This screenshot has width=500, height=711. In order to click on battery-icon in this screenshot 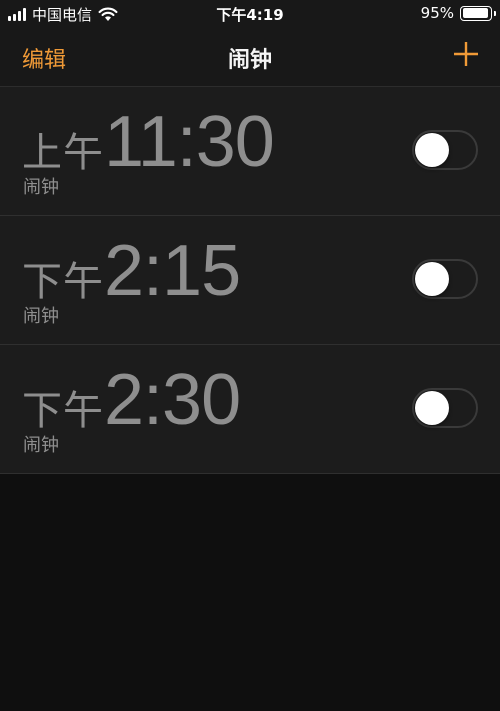, I will do `click(478, 13)`.